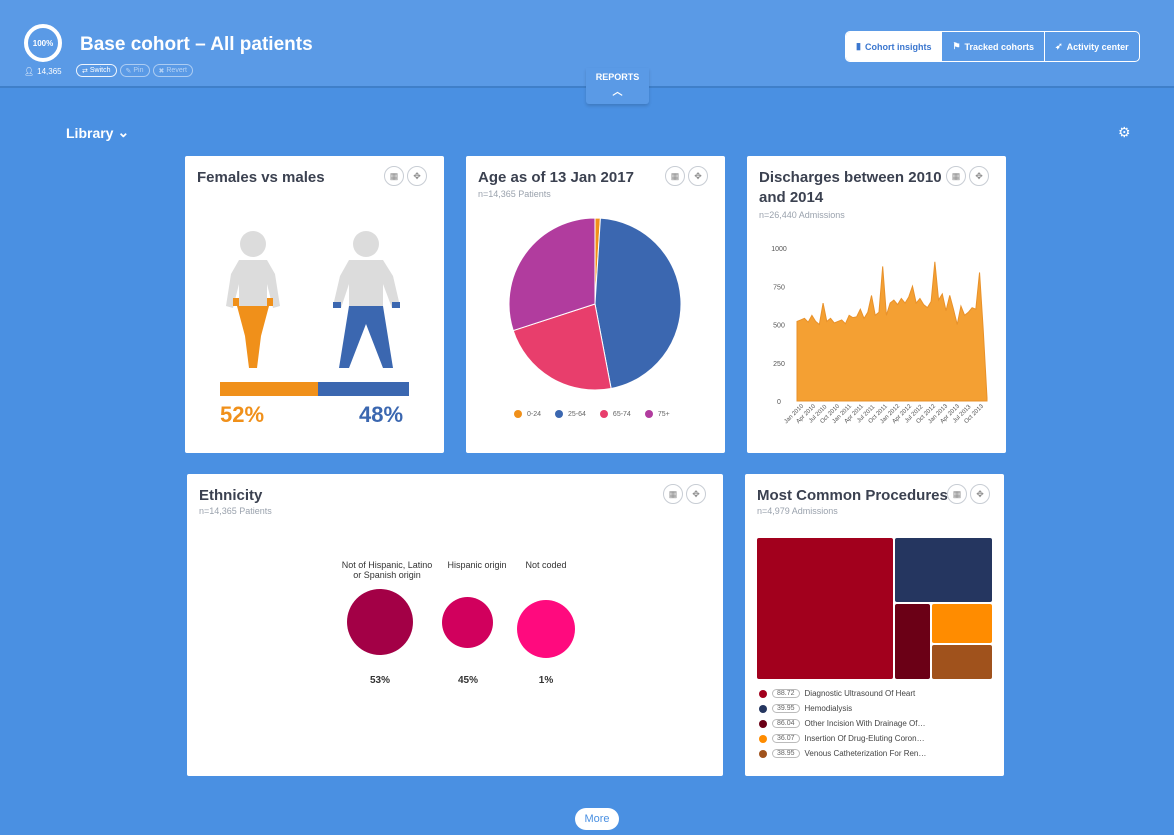  I want to click on tab-activity-center: ➶ Activity center, so click(1091, 46).